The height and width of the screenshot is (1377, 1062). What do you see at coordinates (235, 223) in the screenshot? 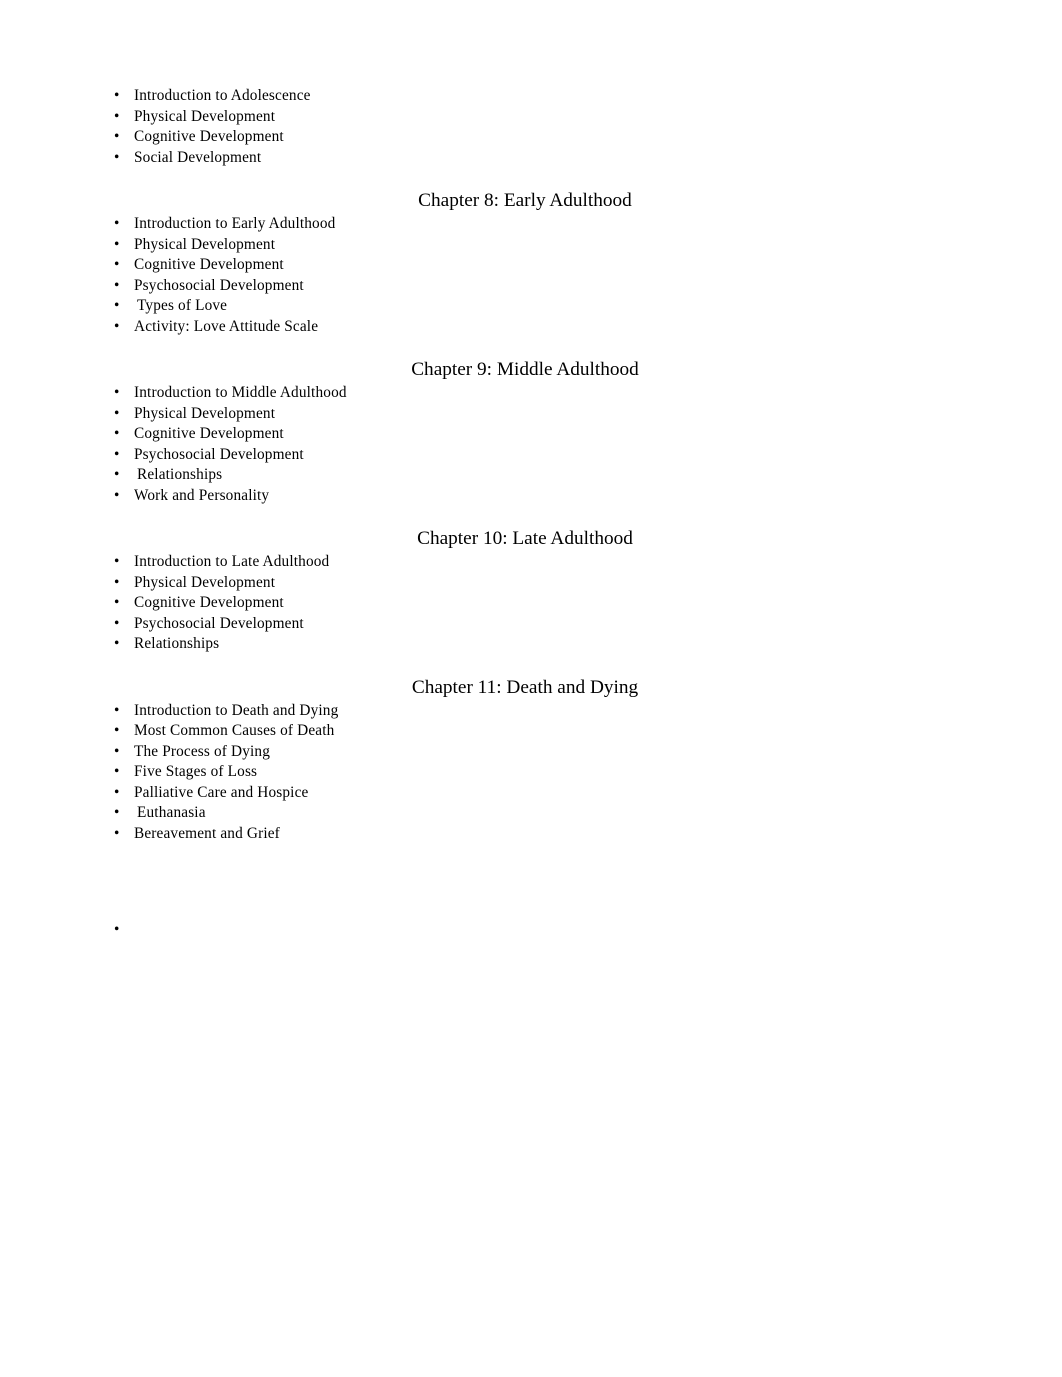
I see `list-item-label: Introduction to Early Adulthood` at bounding box center [235, 223].